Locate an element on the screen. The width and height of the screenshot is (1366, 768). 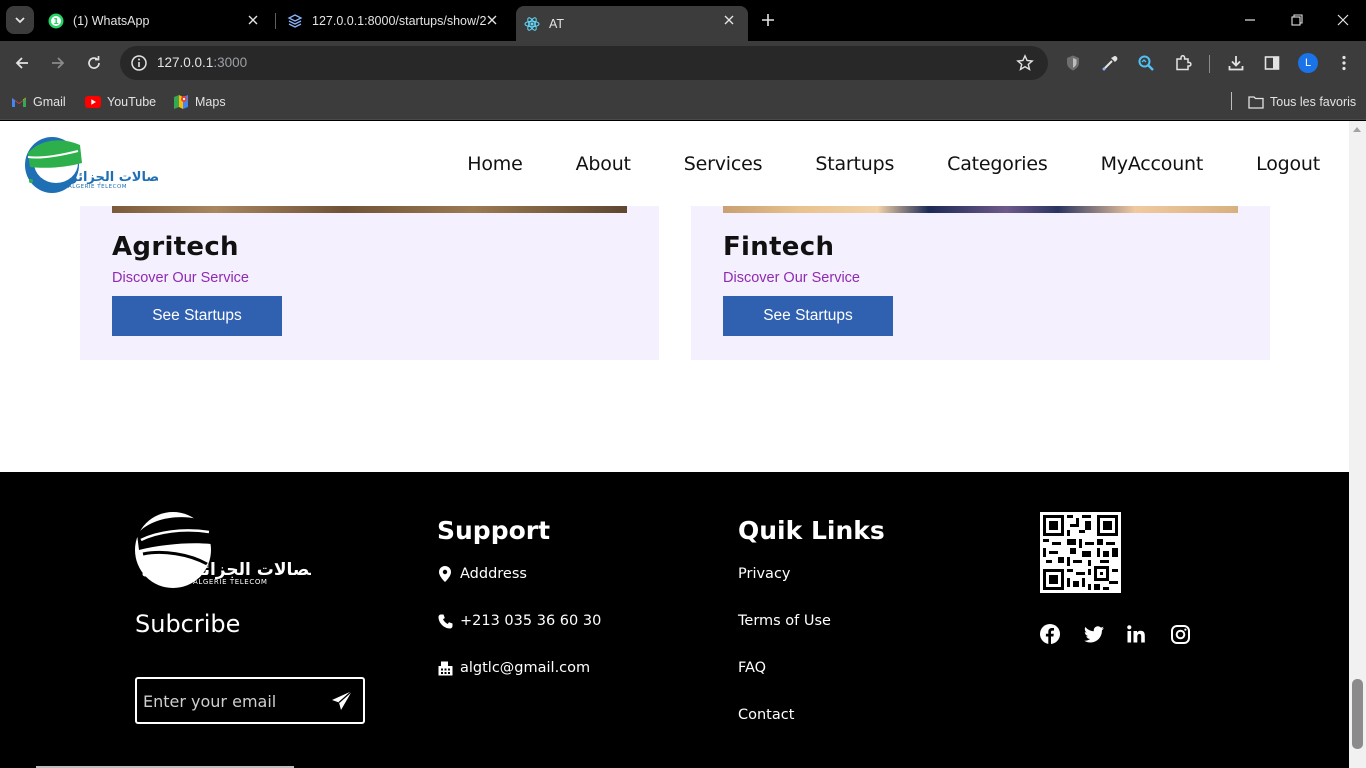
minimize-icon is located at coordinates (1250, 20).